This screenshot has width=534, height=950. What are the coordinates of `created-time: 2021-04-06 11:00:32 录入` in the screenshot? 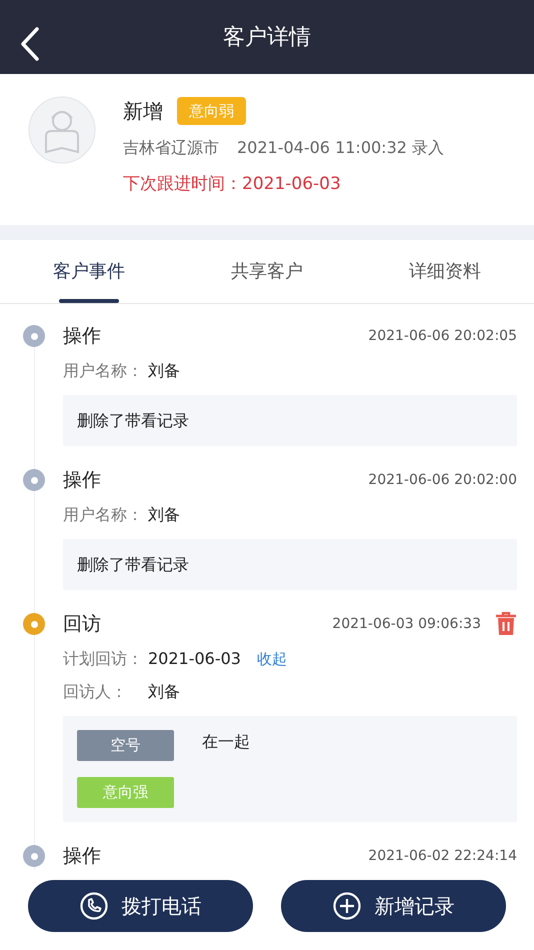 It's located at (340, 148).